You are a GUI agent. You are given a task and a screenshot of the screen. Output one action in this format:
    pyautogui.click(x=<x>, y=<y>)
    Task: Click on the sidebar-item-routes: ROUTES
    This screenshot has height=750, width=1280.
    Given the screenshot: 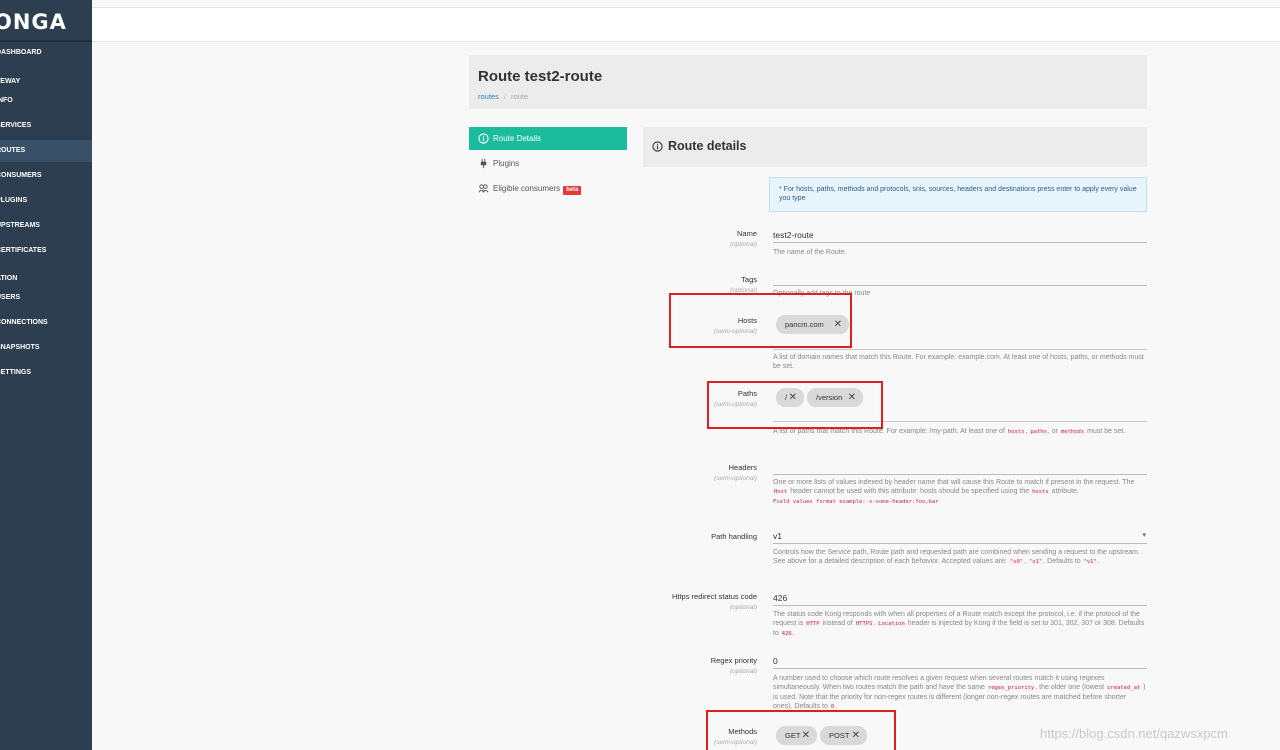 What is the action you would take?
    pyautogui.click(x=46, y=151)
    